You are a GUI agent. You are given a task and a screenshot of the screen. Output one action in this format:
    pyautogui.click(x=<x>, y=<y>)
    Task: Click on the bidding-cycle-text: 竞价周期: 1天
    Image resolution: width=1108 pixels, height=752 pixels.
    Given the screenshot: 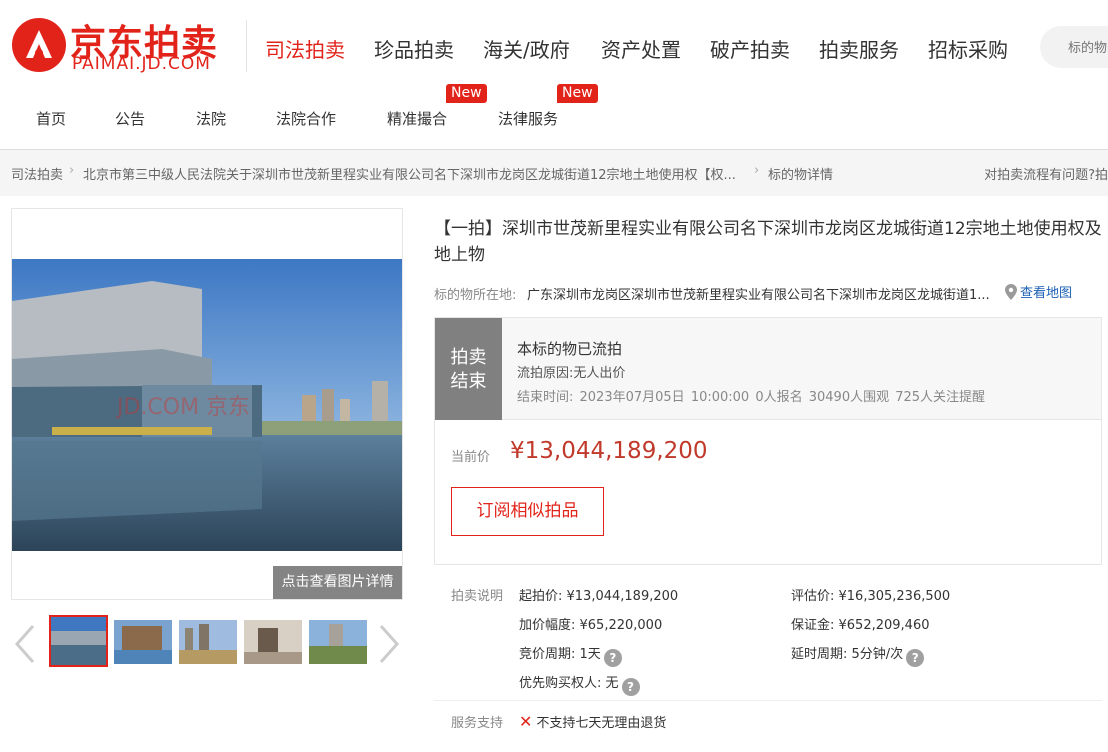 What is the action you would take?
    pyautogui.click(x=560, y=654)
    